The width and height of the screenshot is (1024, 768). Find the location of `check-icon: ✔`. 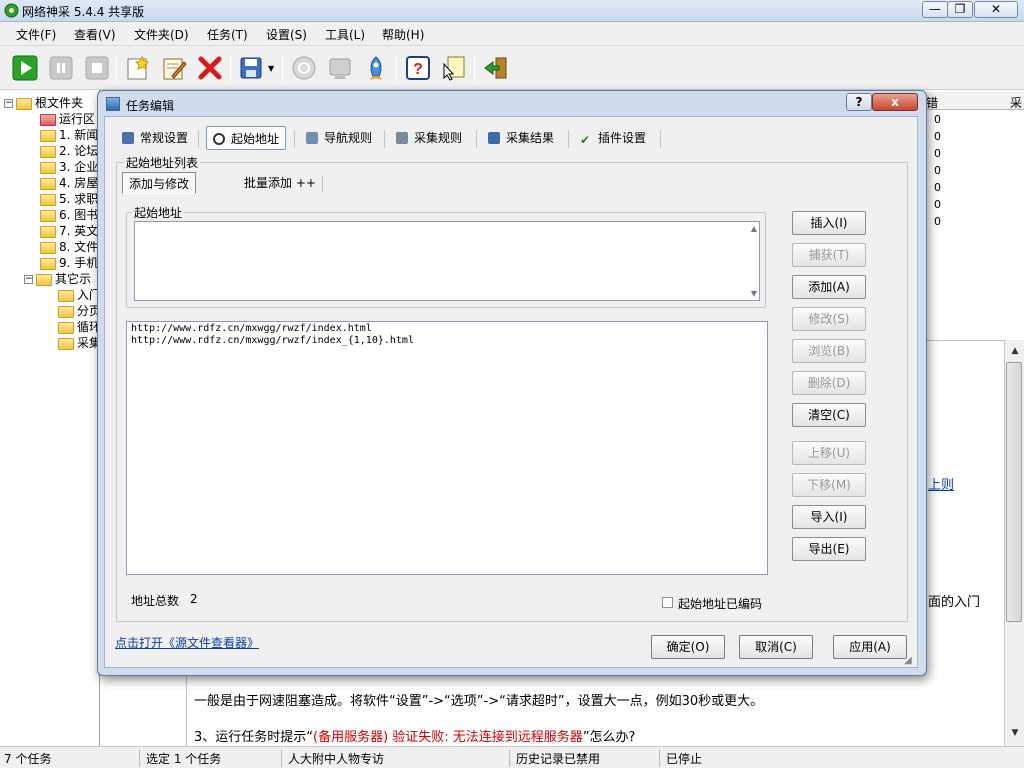

check-icon: ✔ is located at coordinates (585, 140).